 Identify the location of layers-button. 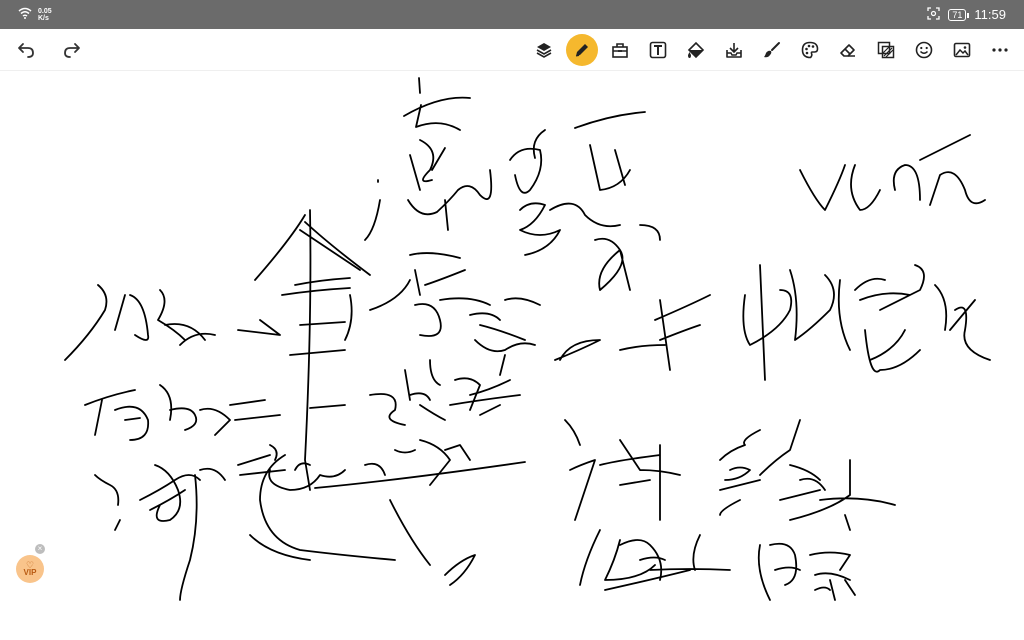
(544, 50).